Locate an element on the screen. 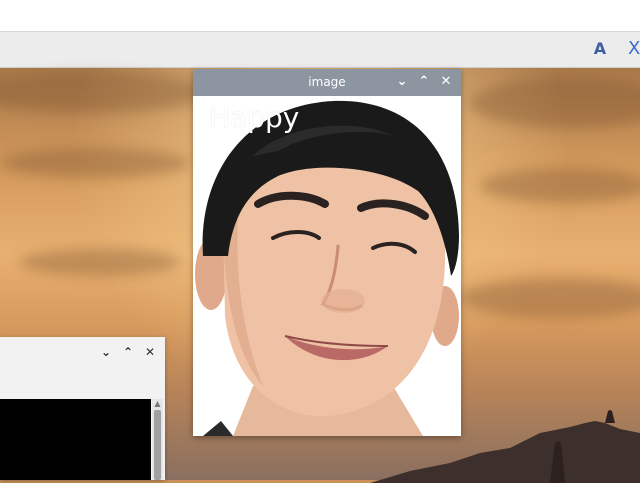 The width and height of the screenshot is (640, 483). terminal-titlebar: ⌄ ⌃ ✕ is located at coordinates (82, 351).